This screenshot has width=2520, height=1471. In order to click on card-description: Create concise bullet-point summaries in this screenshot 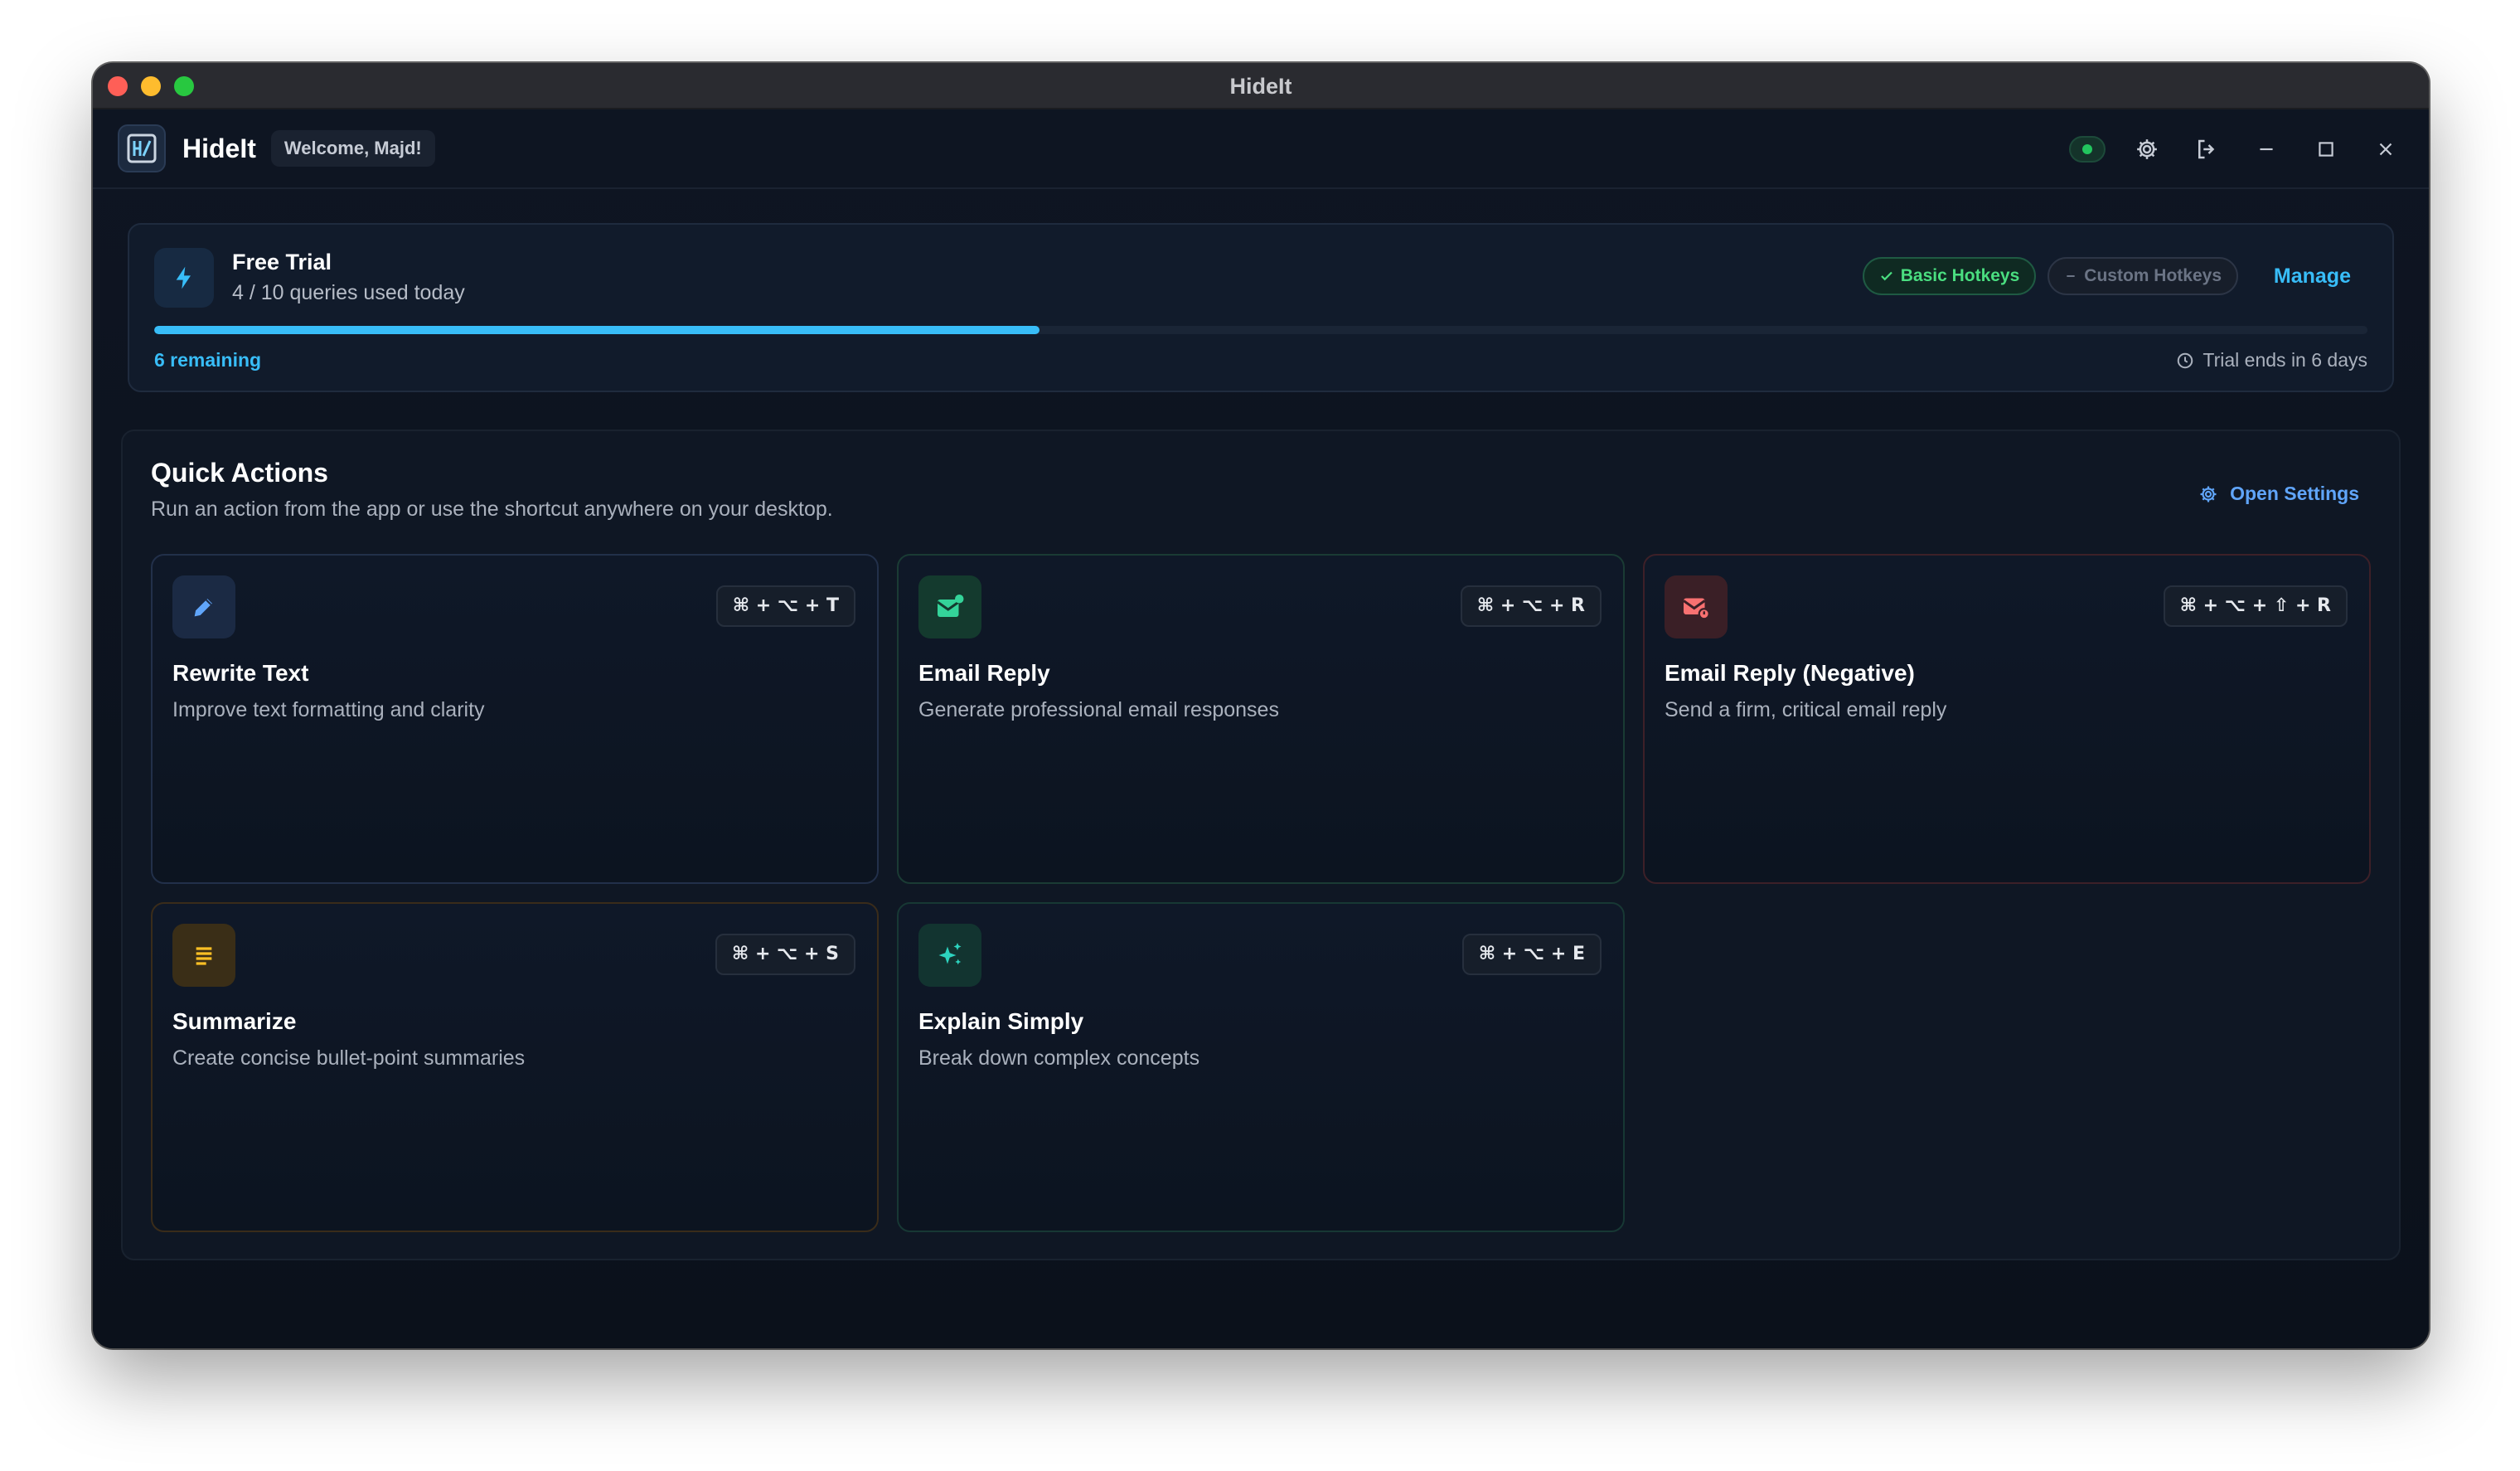, I will do `click(349, 1058)`.